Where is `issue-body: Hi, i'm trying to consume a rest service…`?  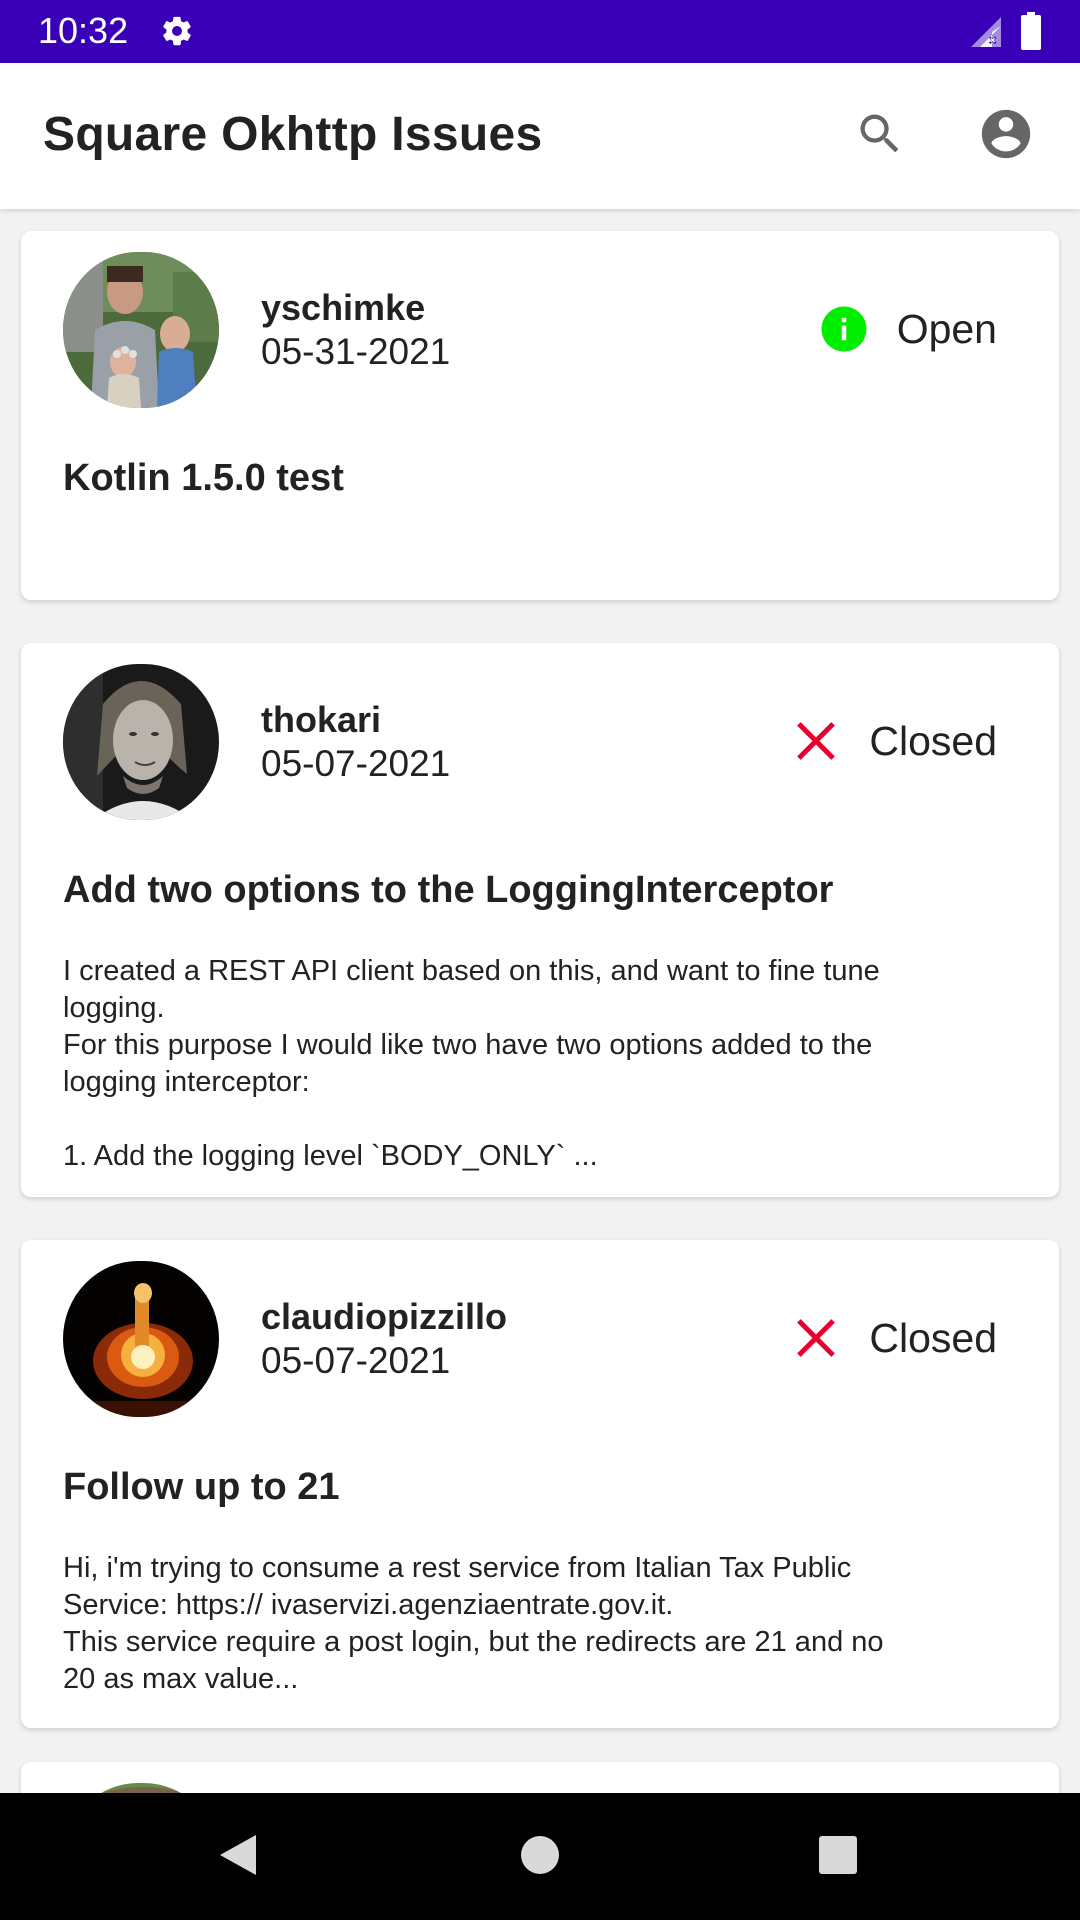
issue-body: Hi, i'm trying to consume a rest service… is located at coordinates (473, 1623).